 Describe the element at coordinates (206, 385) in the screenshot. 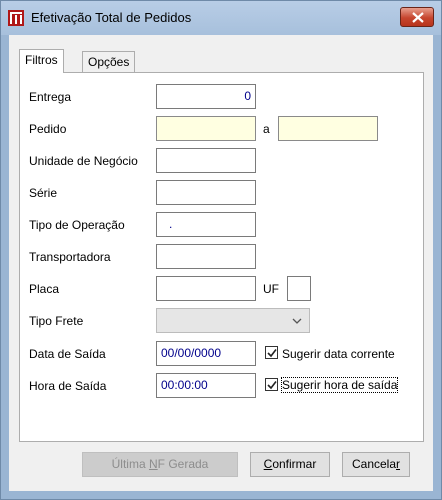

I see `hora-saida-input: 00:00:00` at that location.